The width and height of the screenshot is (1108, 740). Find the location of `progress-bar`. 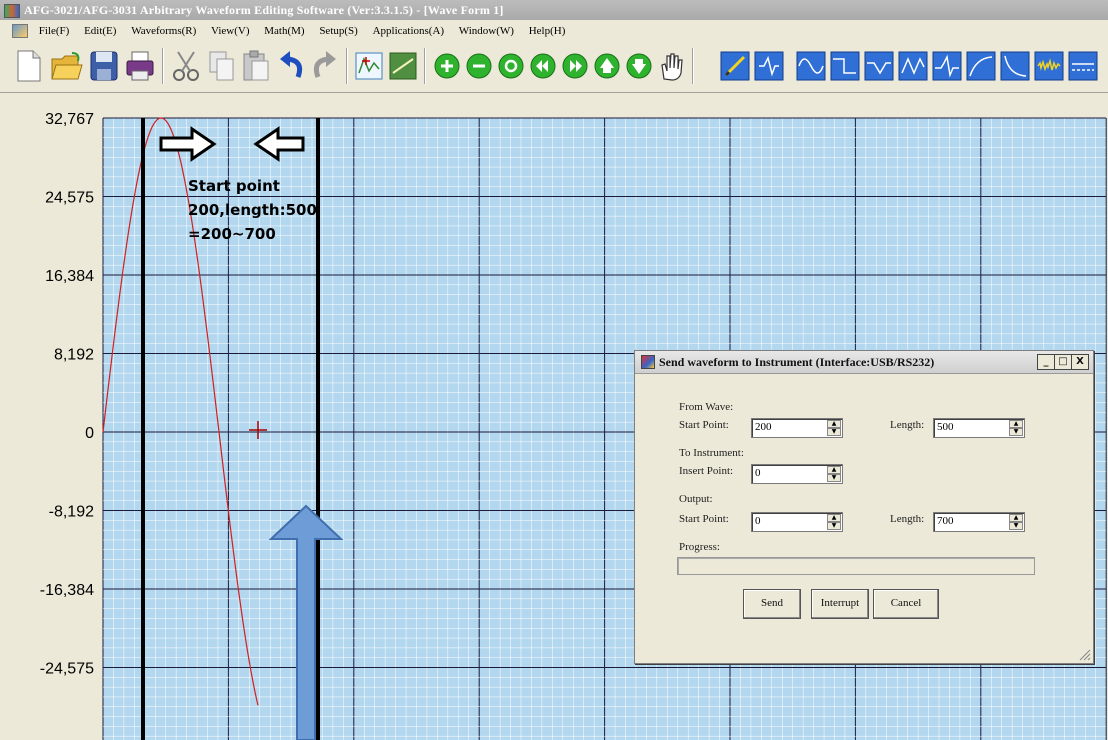

progress-bar is located at coordinates (856, 566).